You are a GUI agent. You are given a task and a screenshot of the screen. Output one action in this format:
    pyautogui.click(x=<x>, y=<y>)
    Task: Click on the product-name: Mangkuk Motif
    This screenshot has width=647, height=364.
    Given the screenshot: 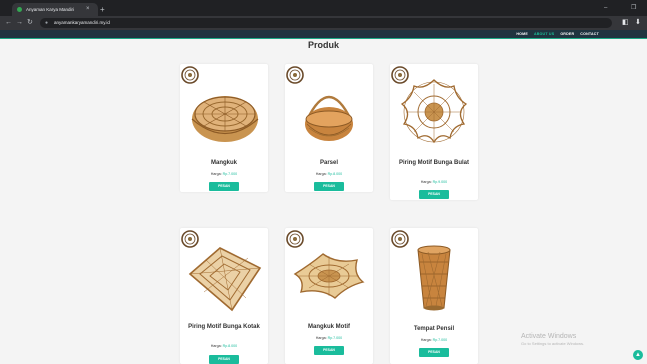 What is the action you would take?
    pyautogui.click(x=329, y=327)
    